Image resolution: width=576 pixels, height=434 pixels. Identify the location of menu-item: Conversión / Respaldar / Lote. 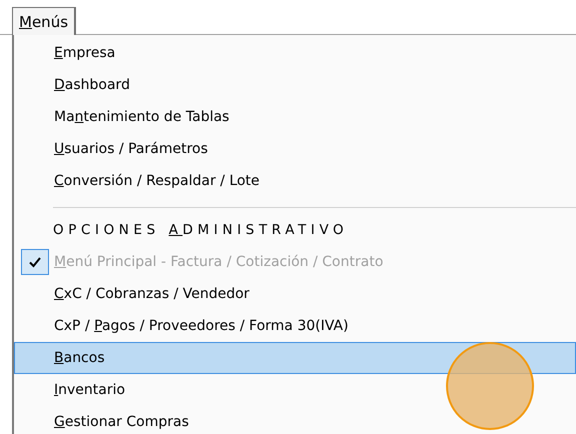
(295, 181).